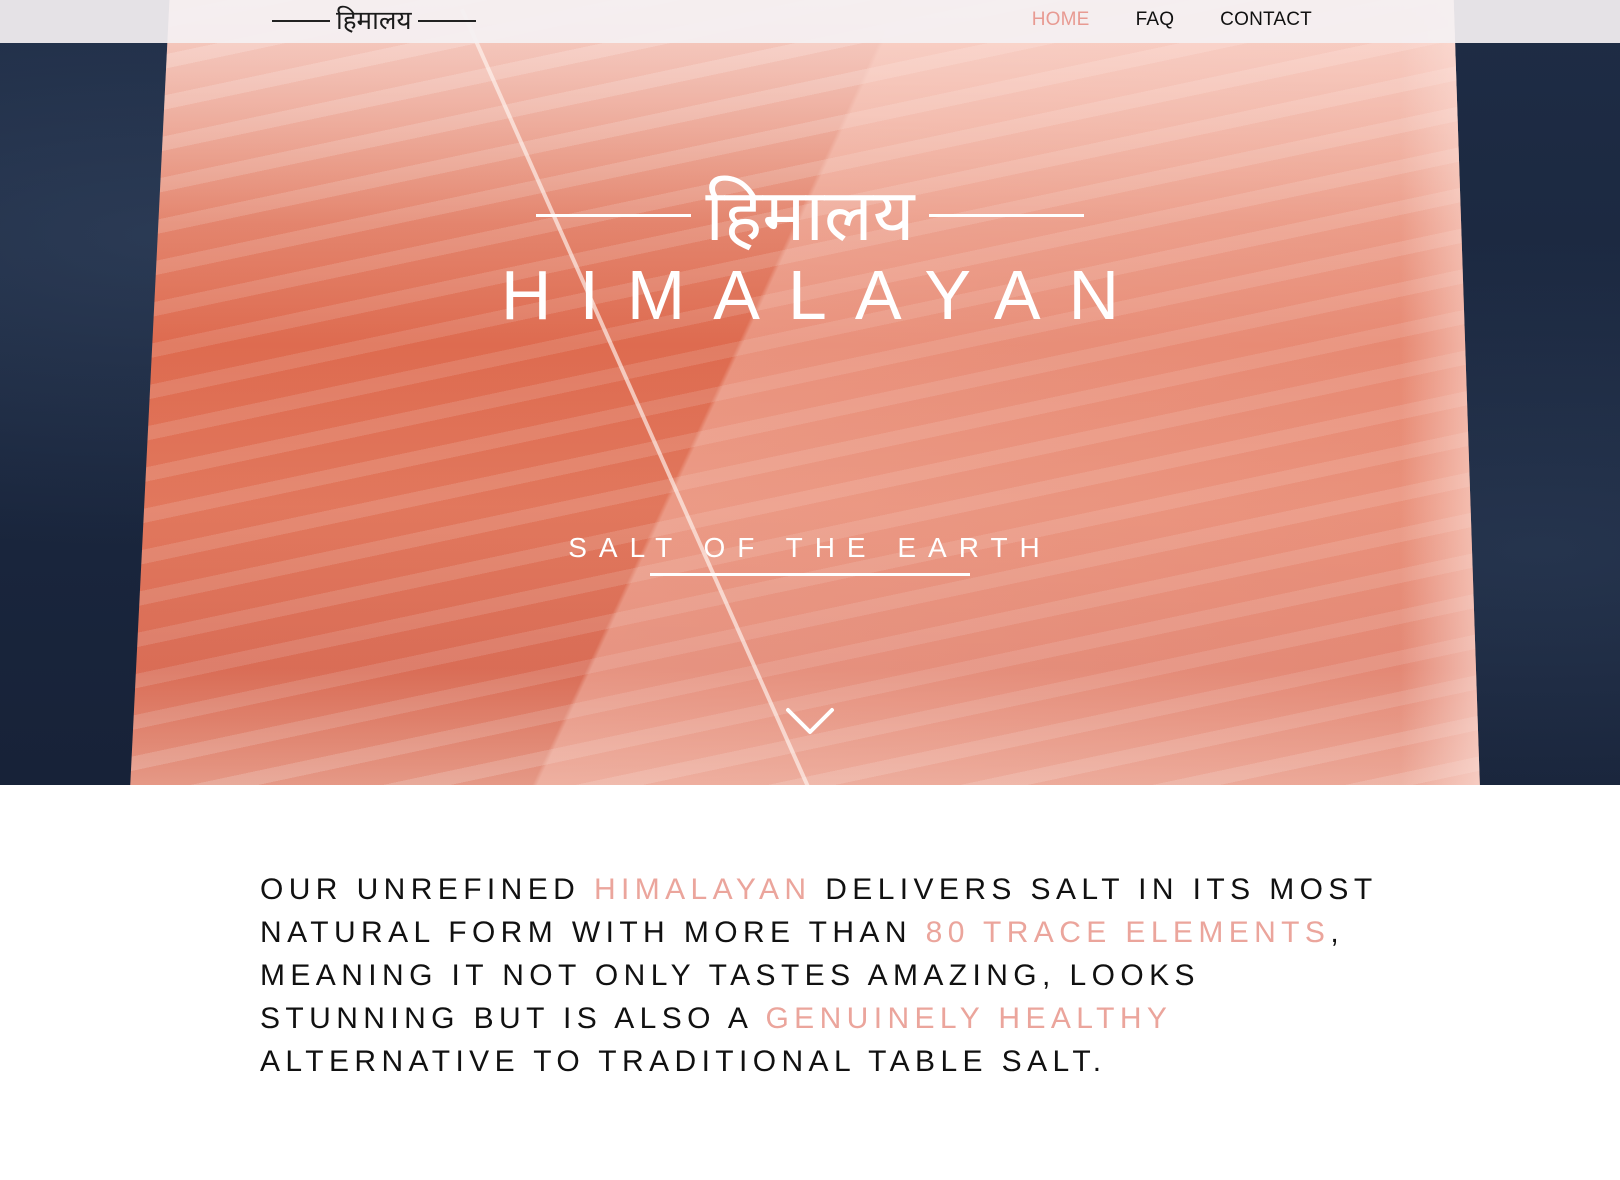  I want to click on hero-devanagari-text: हिमालय, so click(810, 215).